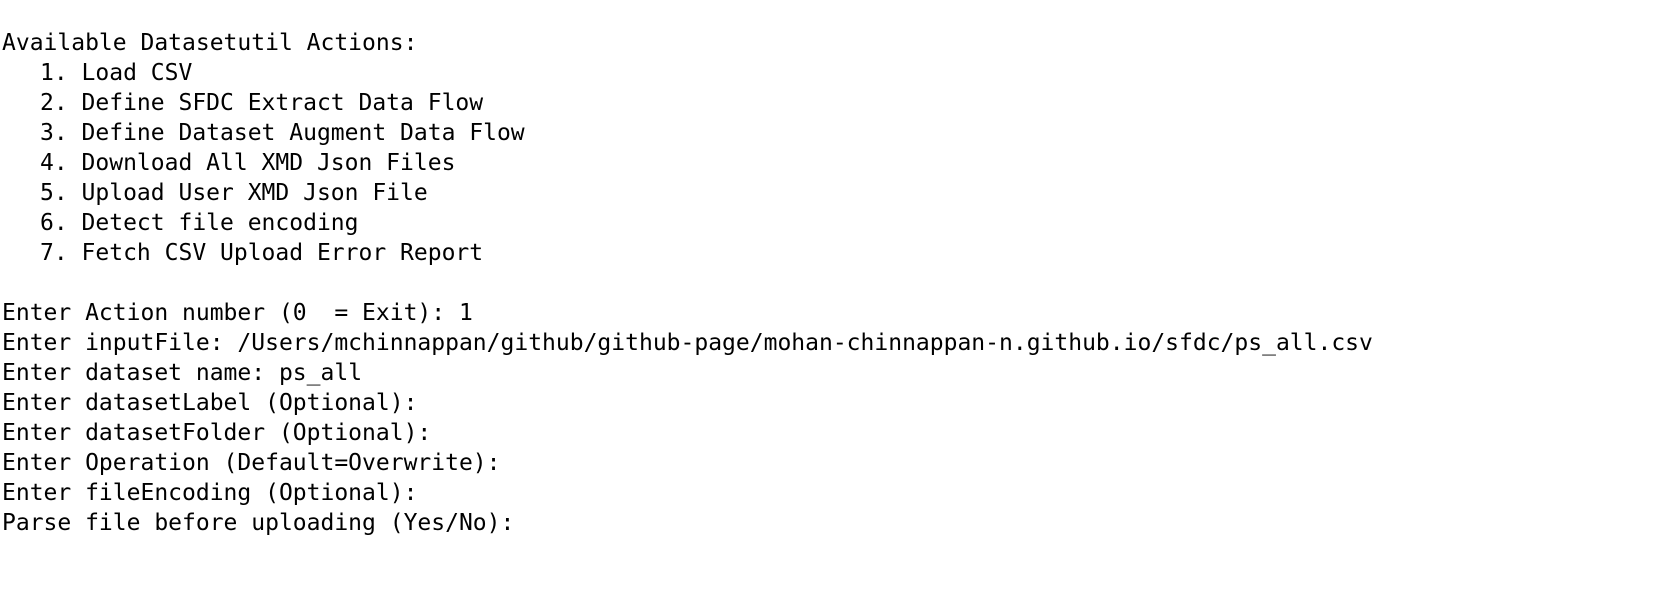  I want to click on prompt-label: Parse file before uploading (Yes/No):, so click(258, 523).